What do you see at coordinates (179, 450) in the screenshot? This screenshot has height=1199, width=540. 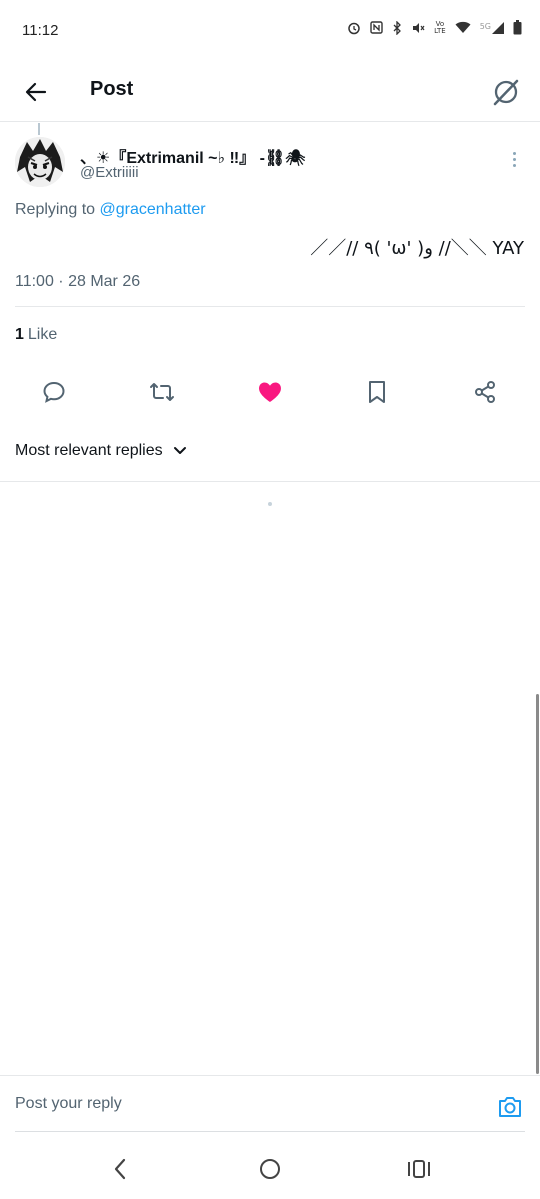 I see `chevron-down-icon` at bounding box center [179, 450].